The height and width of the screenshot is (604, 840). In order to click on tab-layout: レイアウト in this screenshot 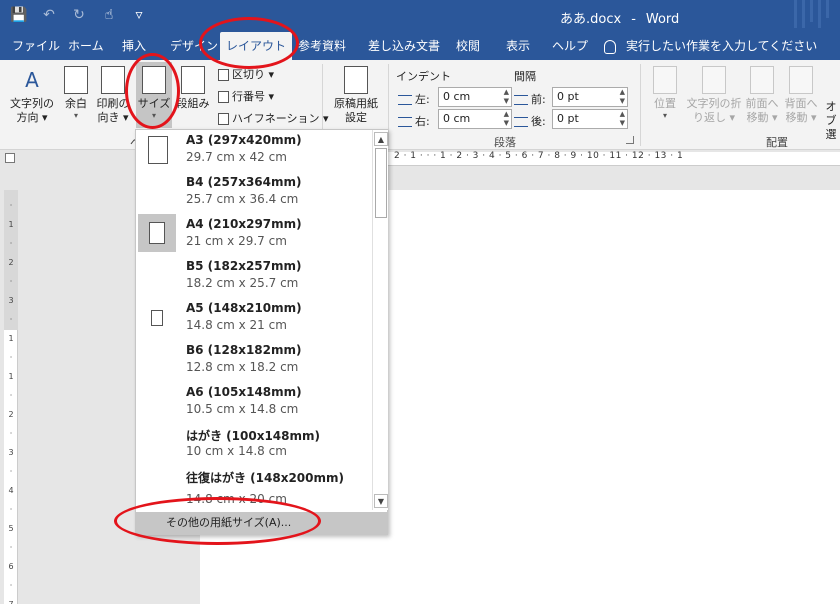, I will do `click(256, 46)`.